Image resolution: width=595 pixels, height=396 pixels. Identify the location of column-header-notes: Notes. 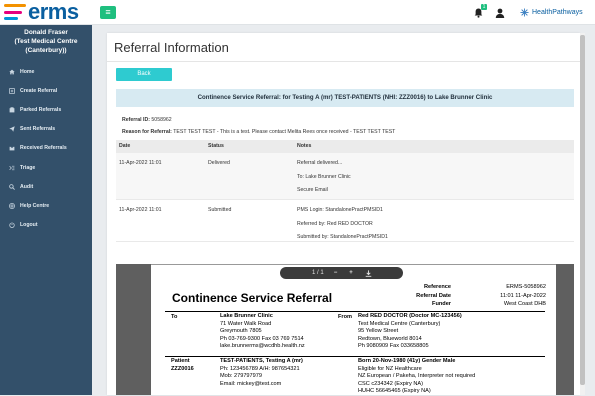
(304, 146).